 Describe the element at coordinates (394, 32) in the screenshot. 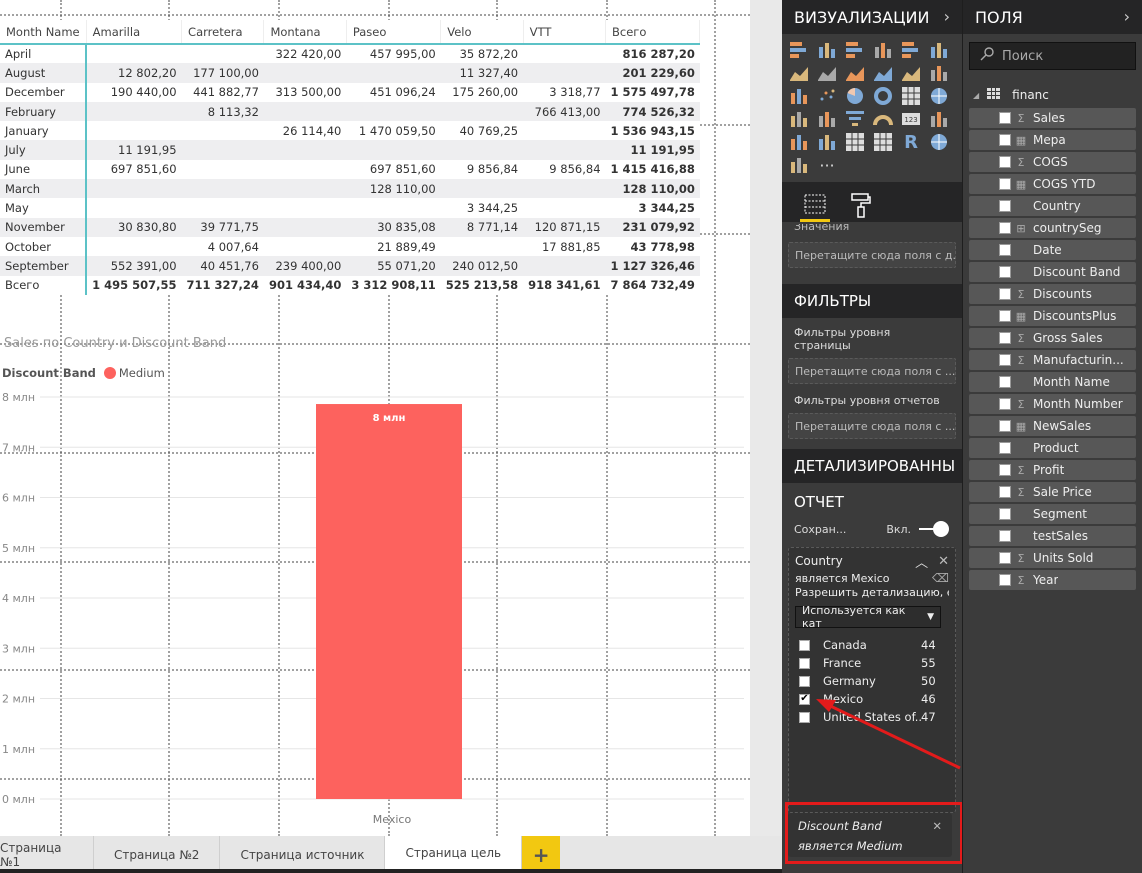

I see `column-header: Paseo` at that location.